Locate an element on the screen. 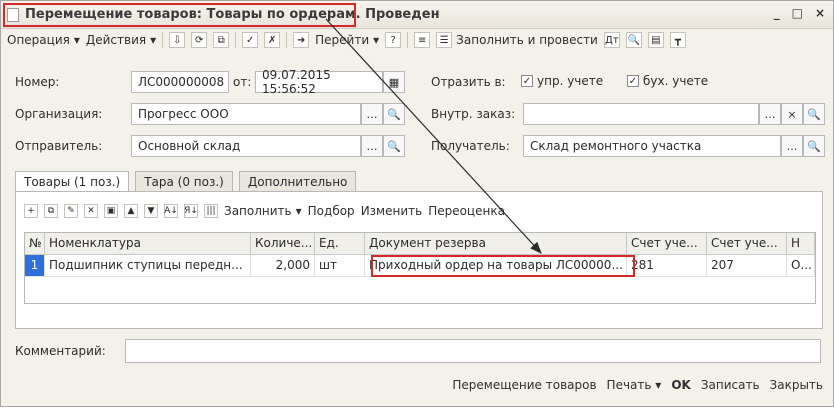 Image resolution: width=834 pixels, height=408 pixels. internal-order-search-button: 🔍 is located at coordinates (814, 114).